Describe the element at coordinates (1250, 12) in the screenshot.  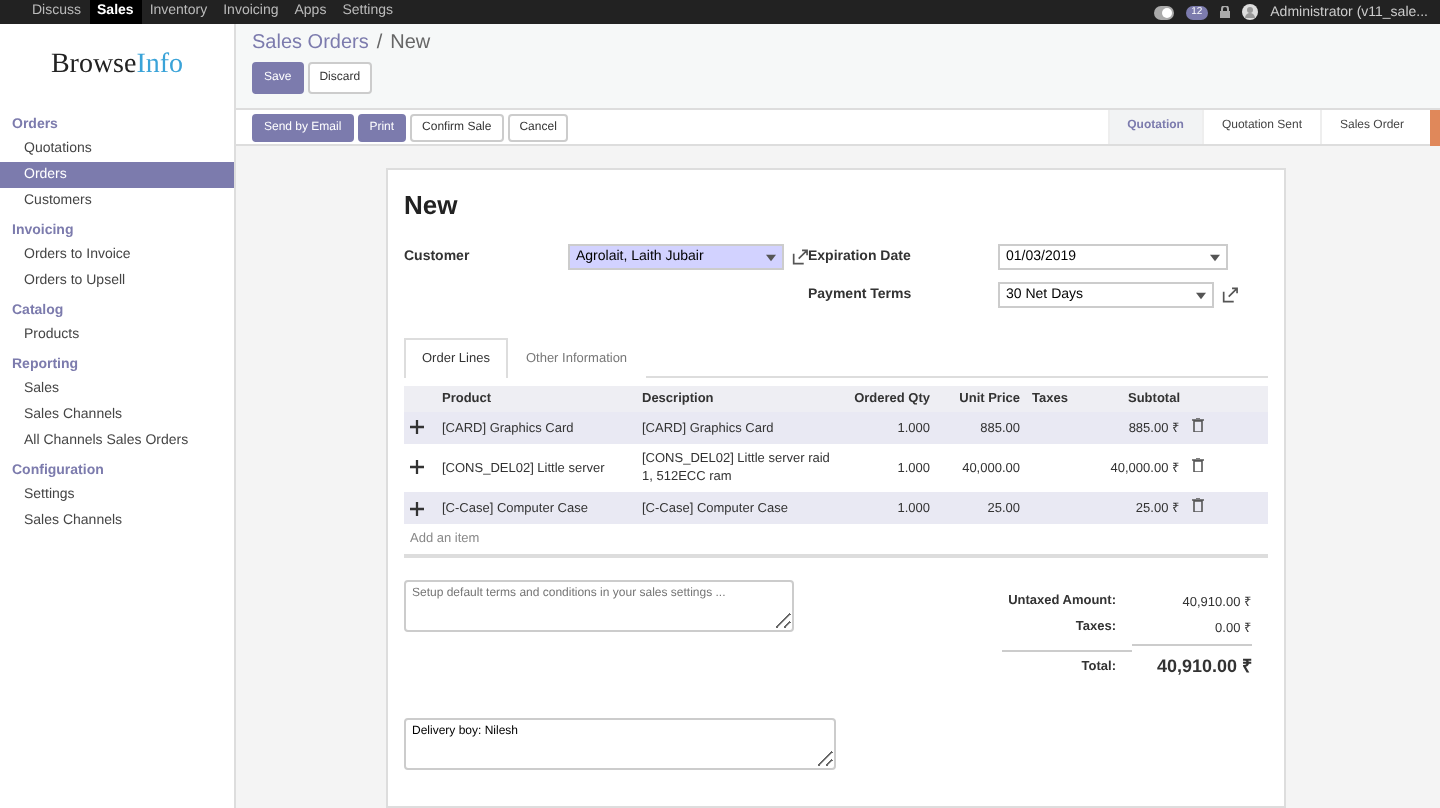
I see `avatar-icon` at that location.